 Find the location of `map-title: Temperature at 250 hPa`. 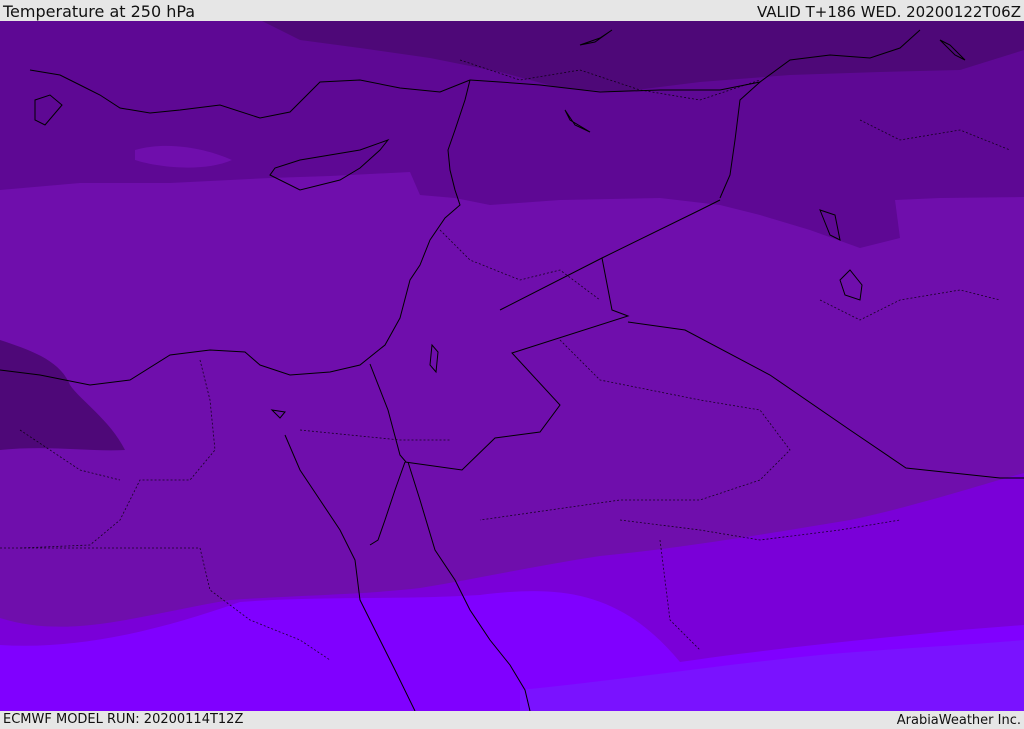

map-title: Temperature at 250 hPa is located at coordinates (99, 11).